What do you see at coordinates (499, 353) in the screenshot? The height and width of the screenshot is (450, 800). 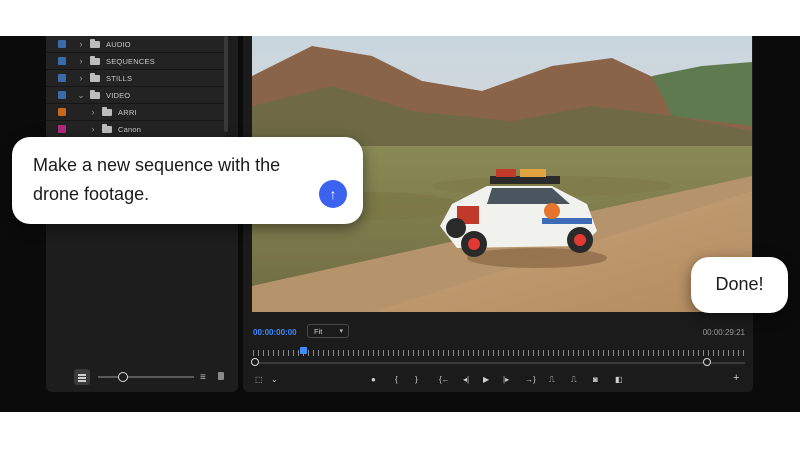 I see `time-ruler` at bounding box center [499, 353].